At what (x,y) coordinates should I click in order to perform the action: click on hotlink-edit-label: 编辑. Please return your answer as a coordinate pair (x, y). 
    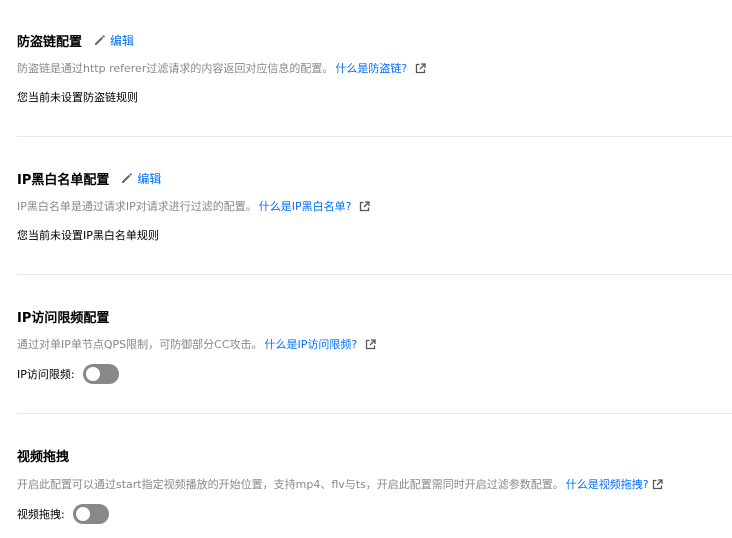
    Looking at the image, I should click on (122, 40).